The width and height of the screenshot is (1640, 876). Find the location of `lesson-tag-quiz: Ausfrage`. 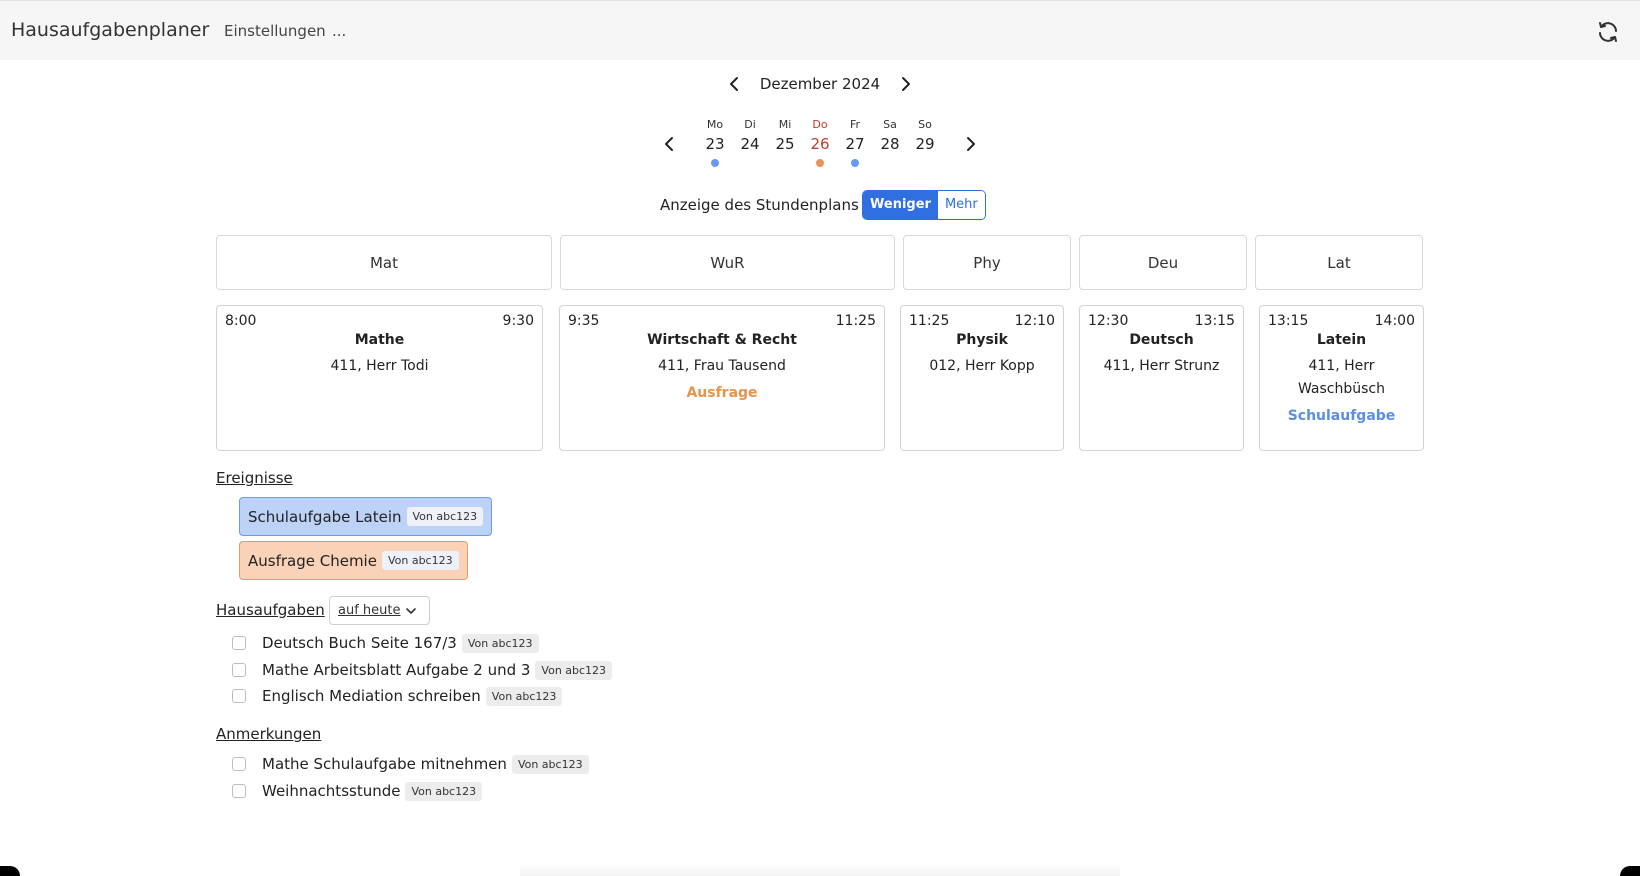

lesson-tag-quiz: Ausfrage is located at coordinates (722, 393).